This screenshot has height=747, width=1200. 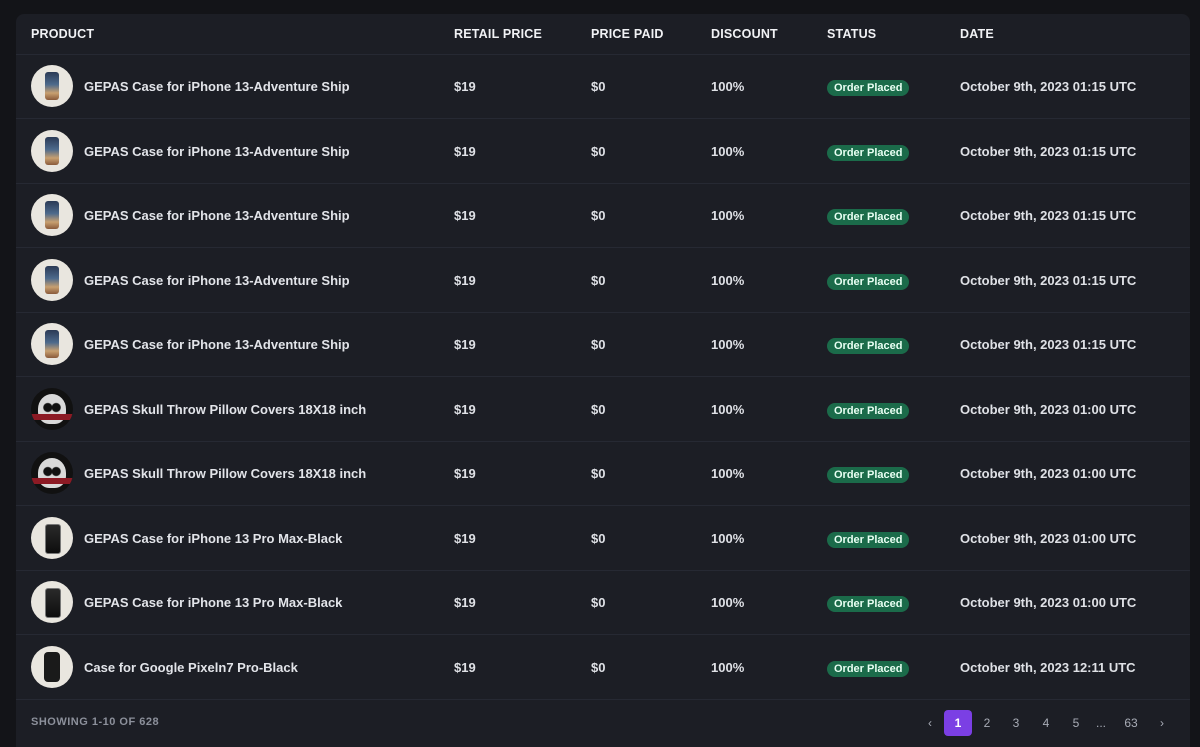 I want to click on previous-page-icon: ‹, so click(x=930, y=723).